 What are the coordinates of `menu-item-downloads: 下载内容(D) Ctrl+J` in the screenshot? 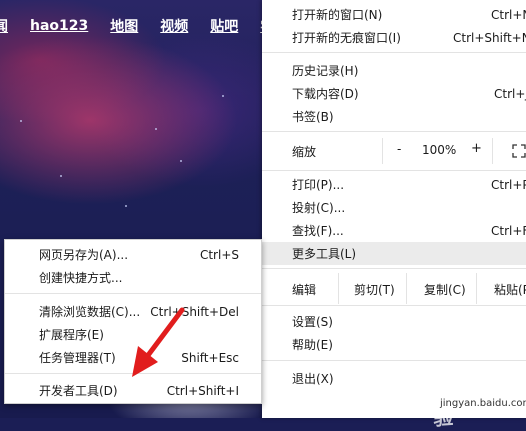 It's located at (394, 93).